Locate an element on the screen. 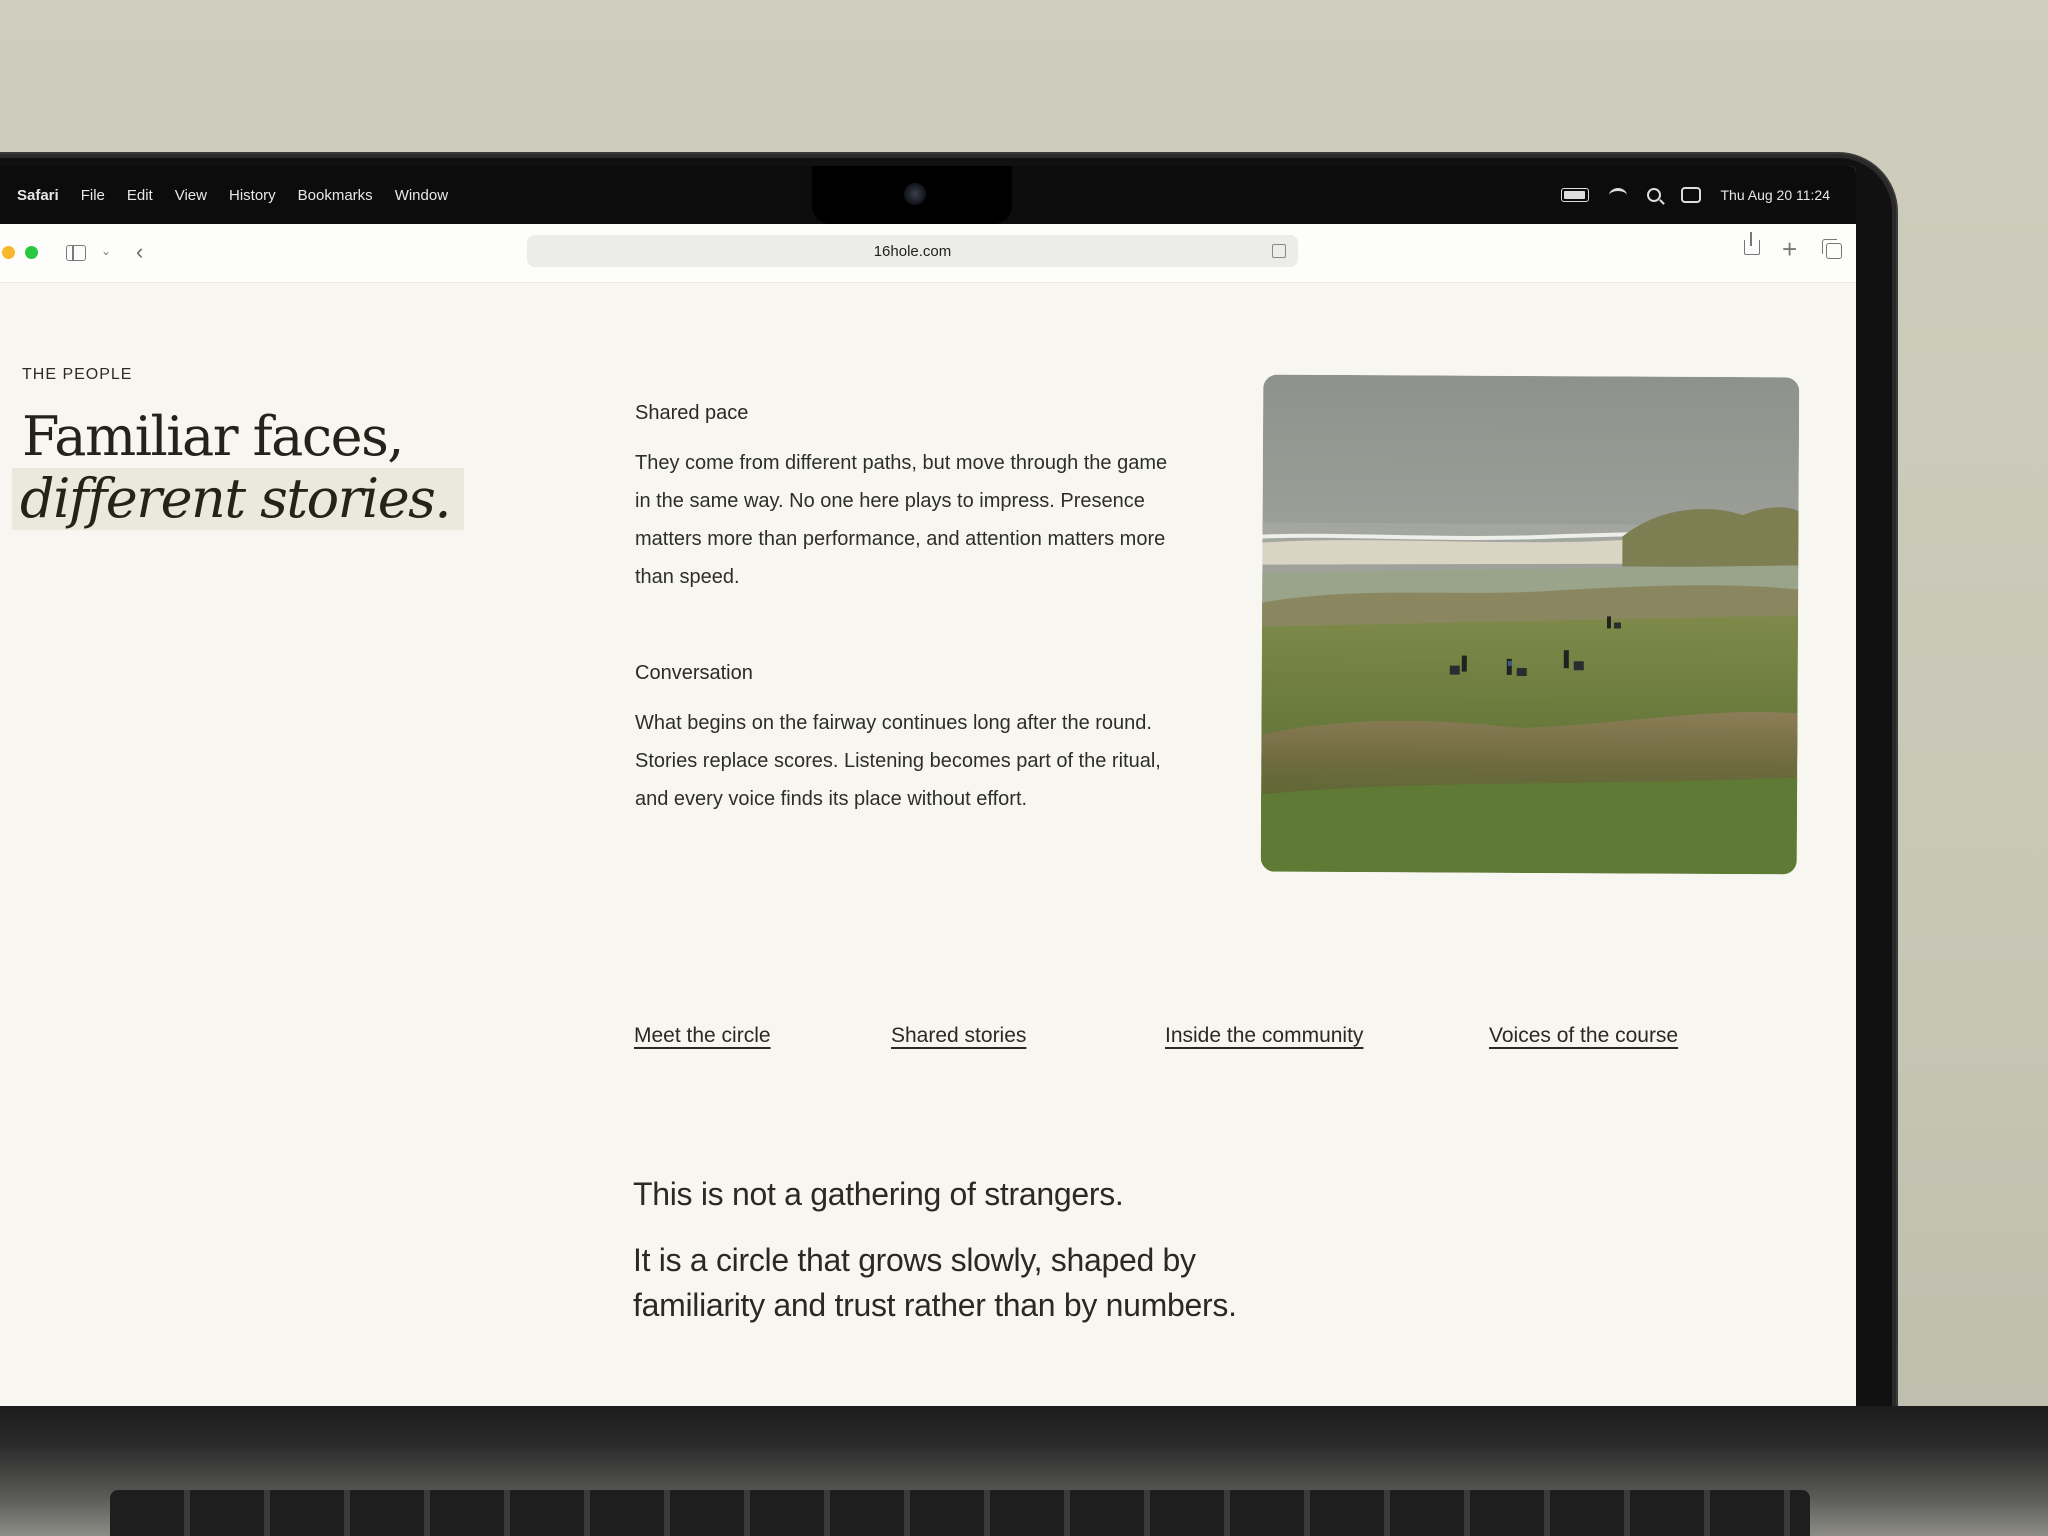  url-text: 16hole.com is located at coordinates (912, 251).